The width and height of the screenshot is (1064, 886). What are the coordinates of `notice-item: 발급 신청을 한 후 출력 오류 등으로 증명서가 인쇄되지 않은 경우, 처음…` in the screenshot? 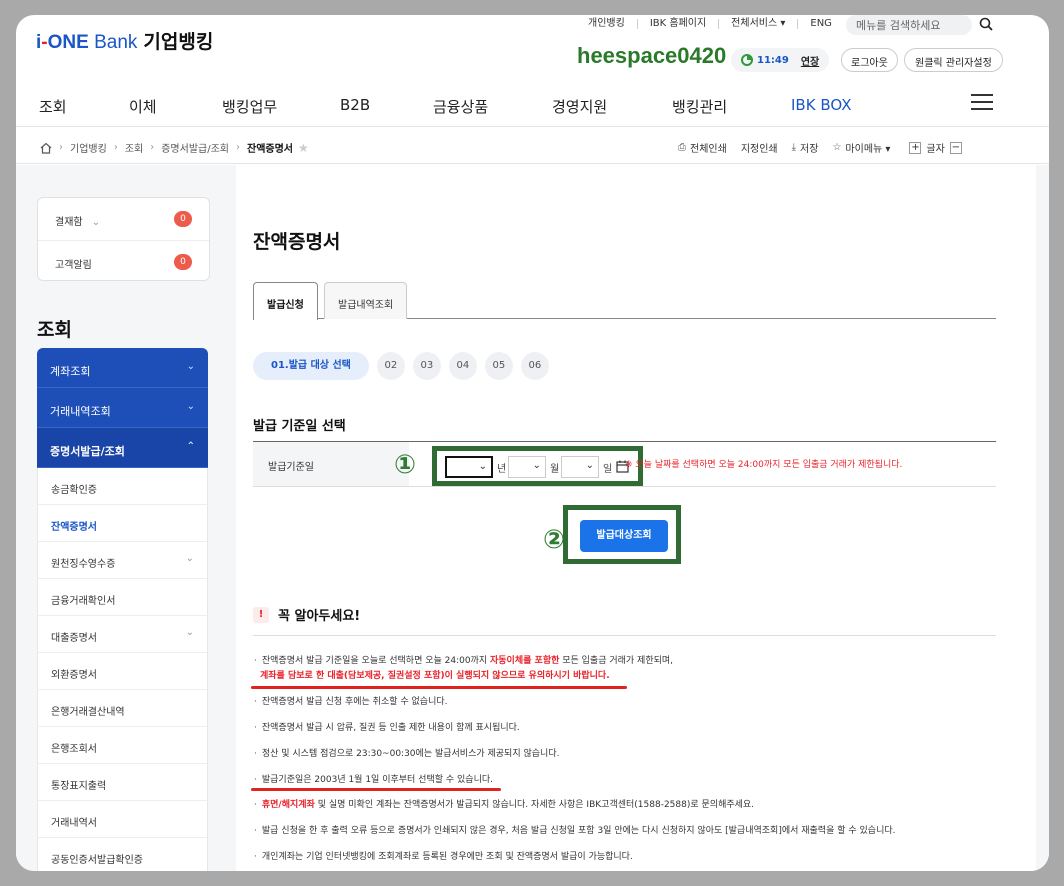 It's located at (575, 831).